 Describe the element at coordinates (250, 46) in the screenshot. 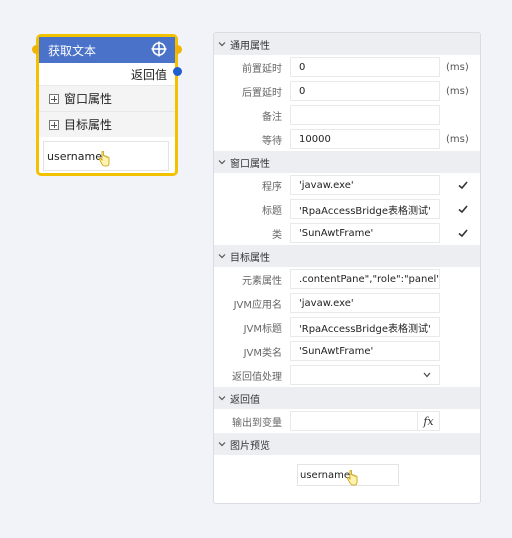

I see `section-general-title: 通用属性` at that location.